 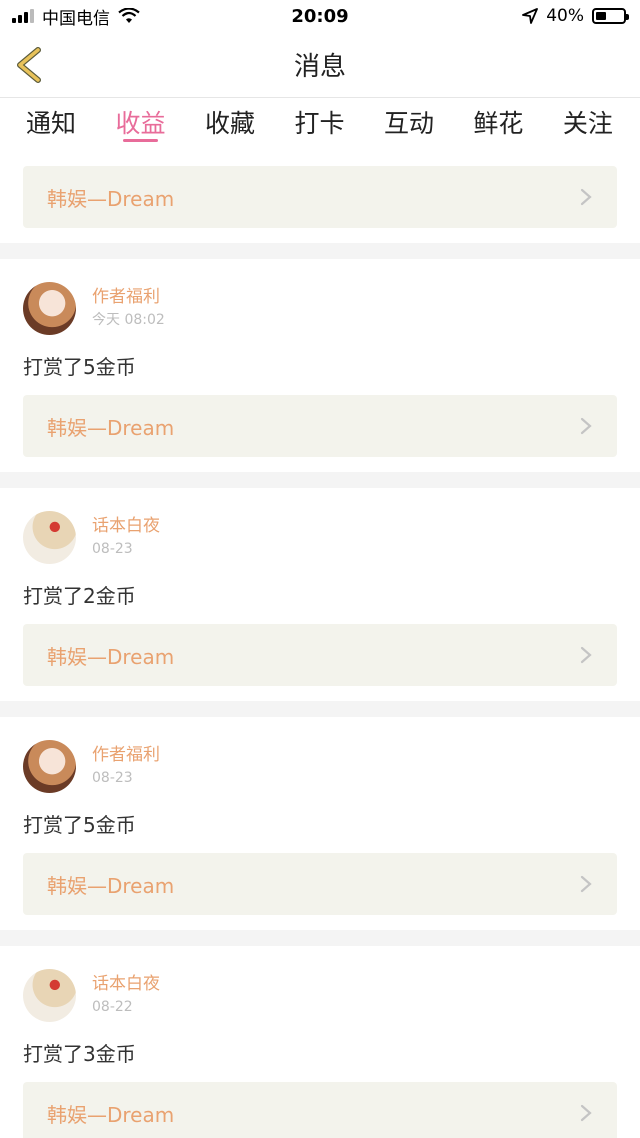 I want to click on sender-row: 作者福利 08-23, so click(x=320, y=766).